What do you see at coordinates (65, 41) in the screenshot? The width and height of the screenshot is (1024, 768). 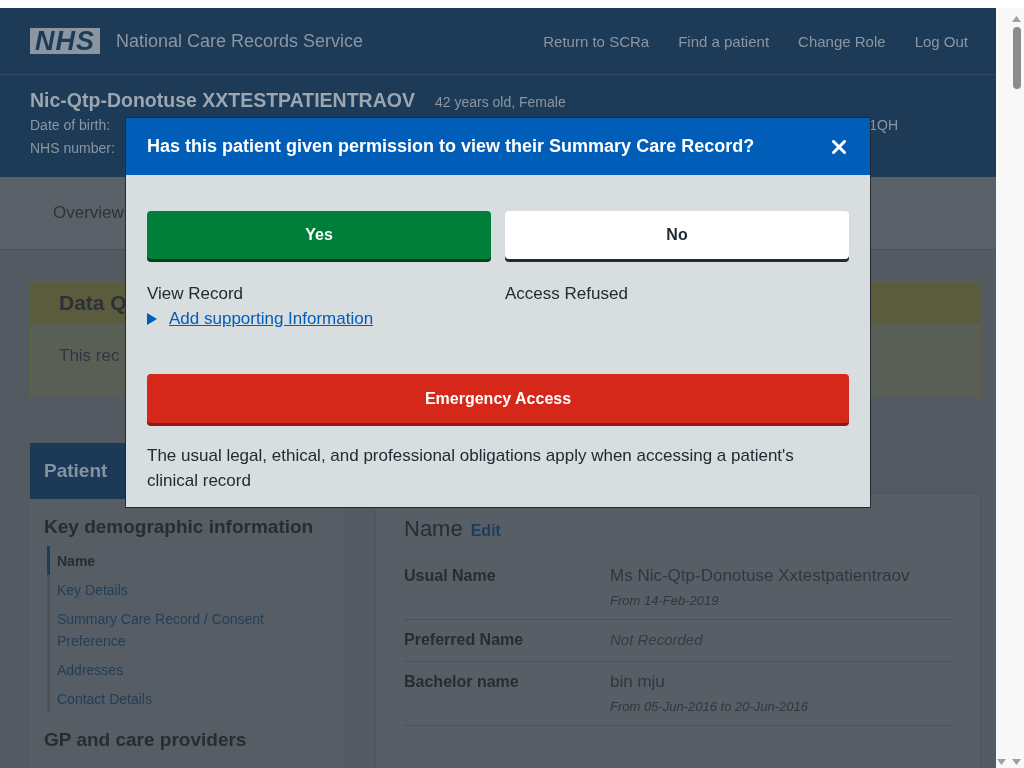 I see `nhs-logo: NHS` at bounding box center [65, 41].